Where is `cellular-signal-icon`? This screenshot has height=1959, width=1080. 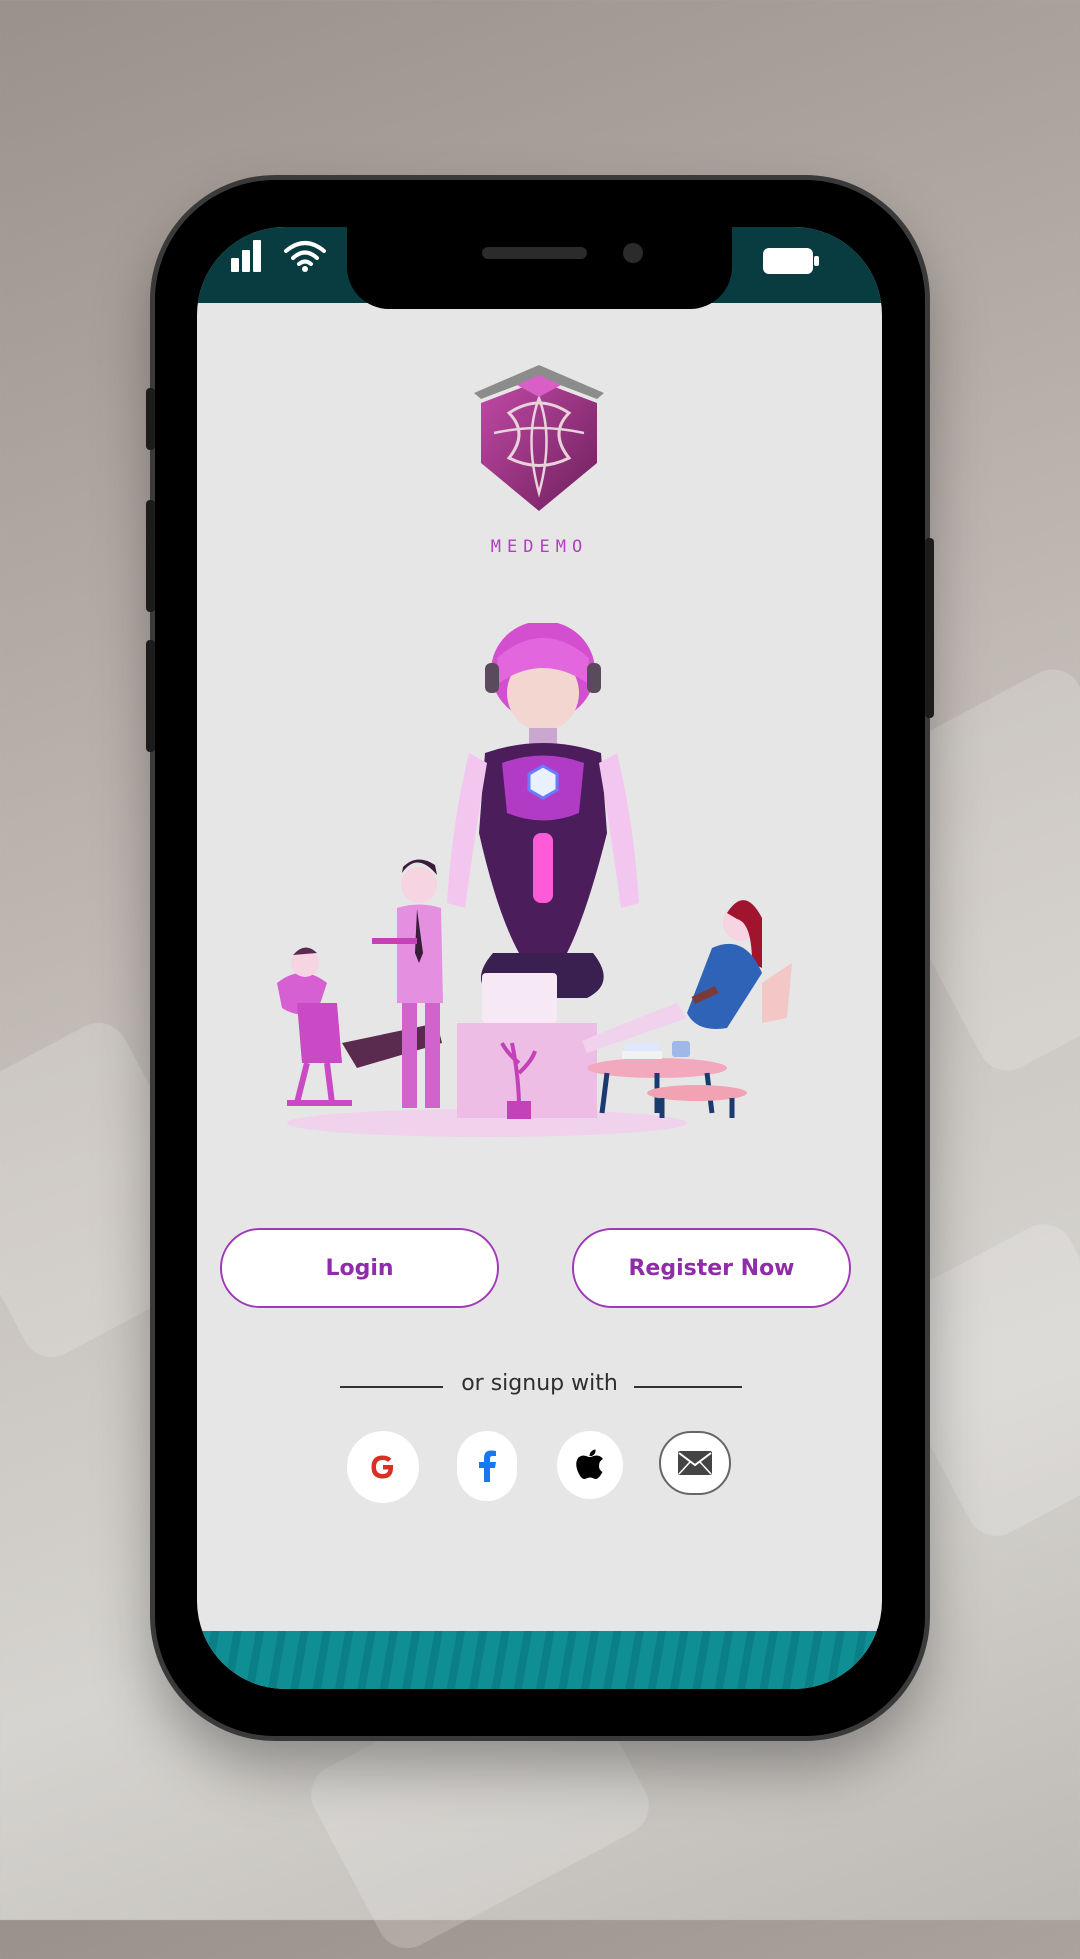 cellular-signal-icon is located at coordinates (246, 256).